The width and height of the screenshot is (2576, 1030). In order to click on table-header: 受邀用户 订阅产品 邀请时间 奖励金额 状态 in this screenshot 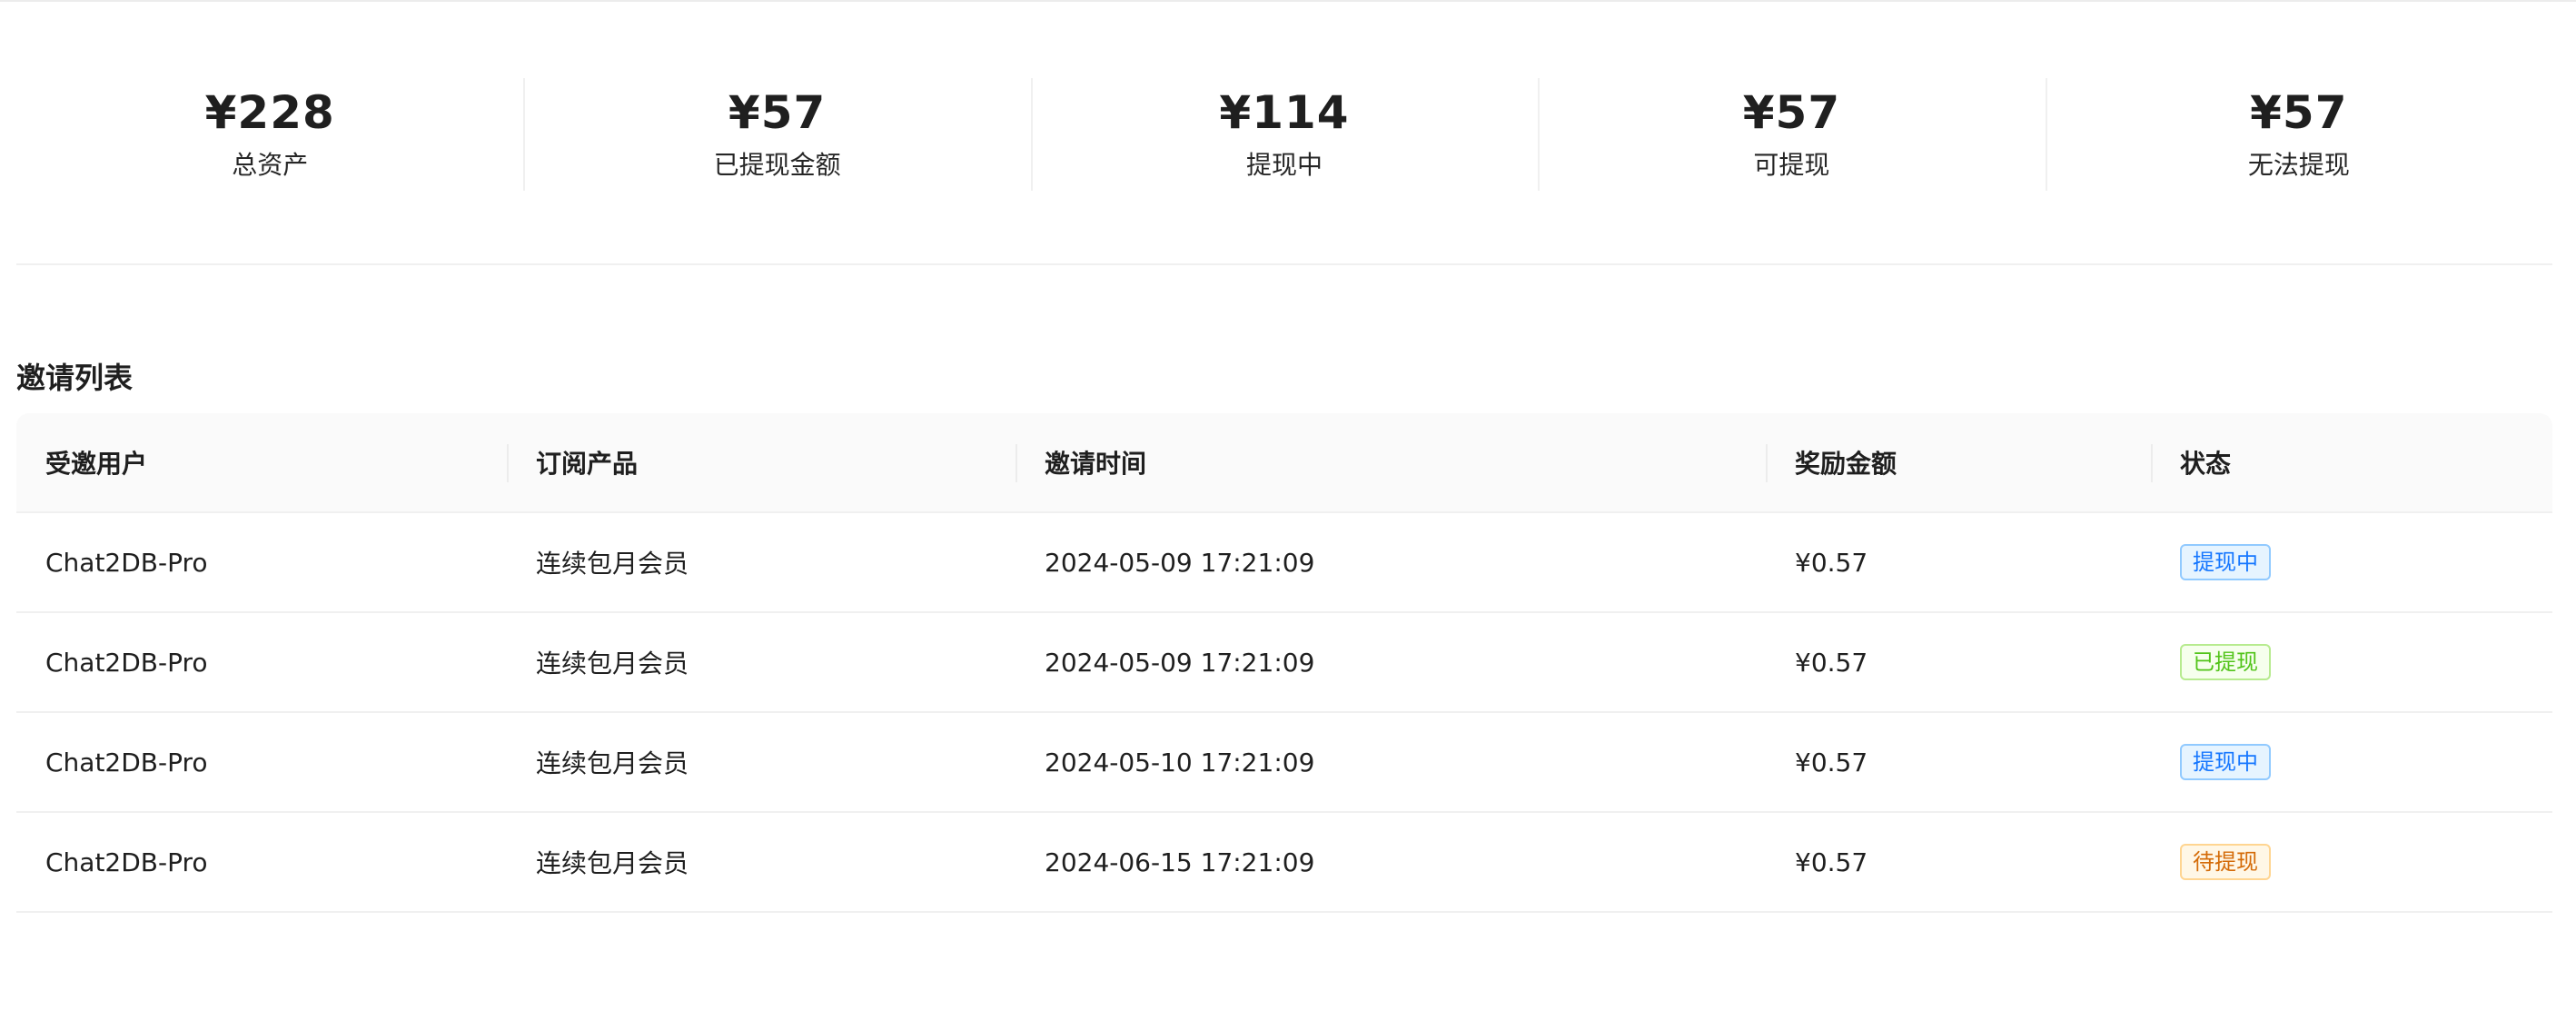, I will do `click(1284, 463)`.